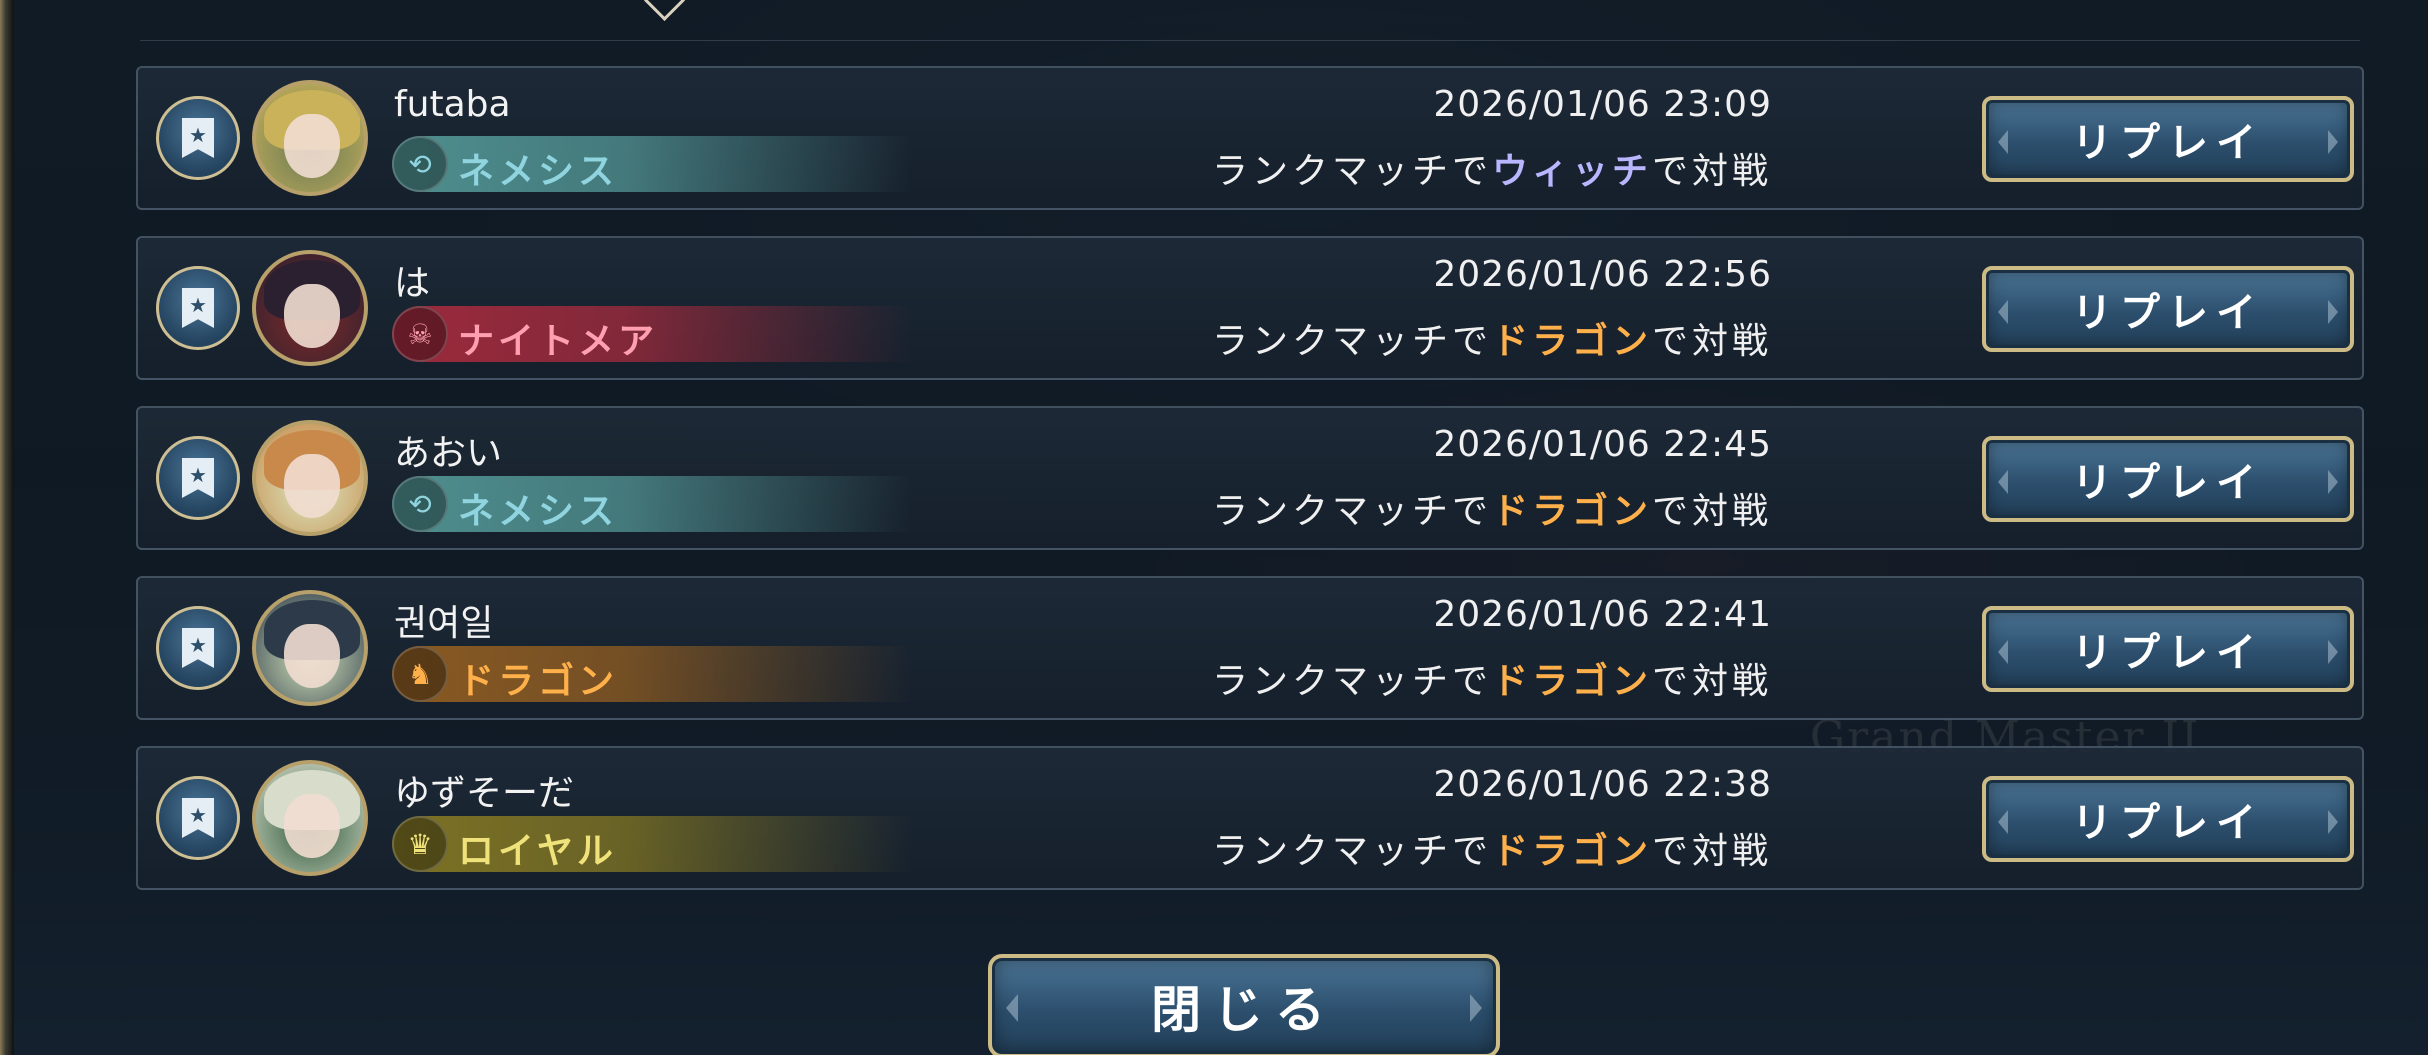 The height and width of the screenshot is (1055, 2428). Describe the element at coordinates (558, 341) in the screenshot. I see `class-name: ナイトメア` at that location.